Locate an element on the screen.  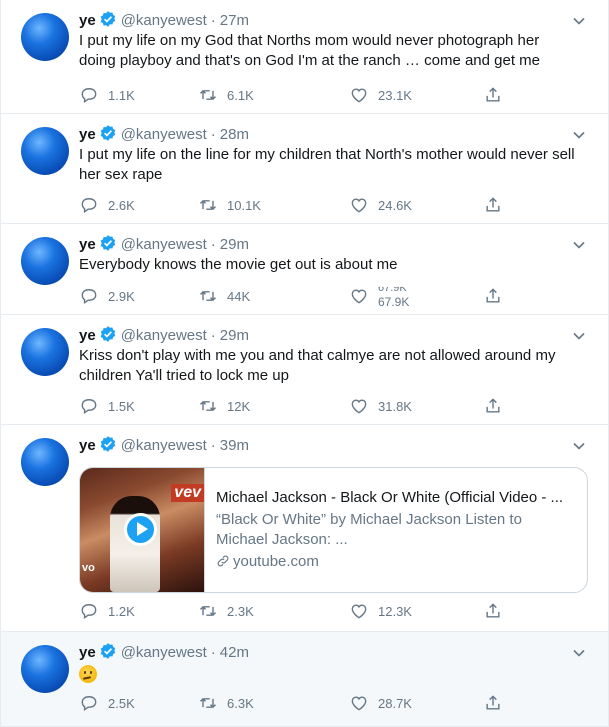
timestamp: 42m is located at coordinates (234, 652).